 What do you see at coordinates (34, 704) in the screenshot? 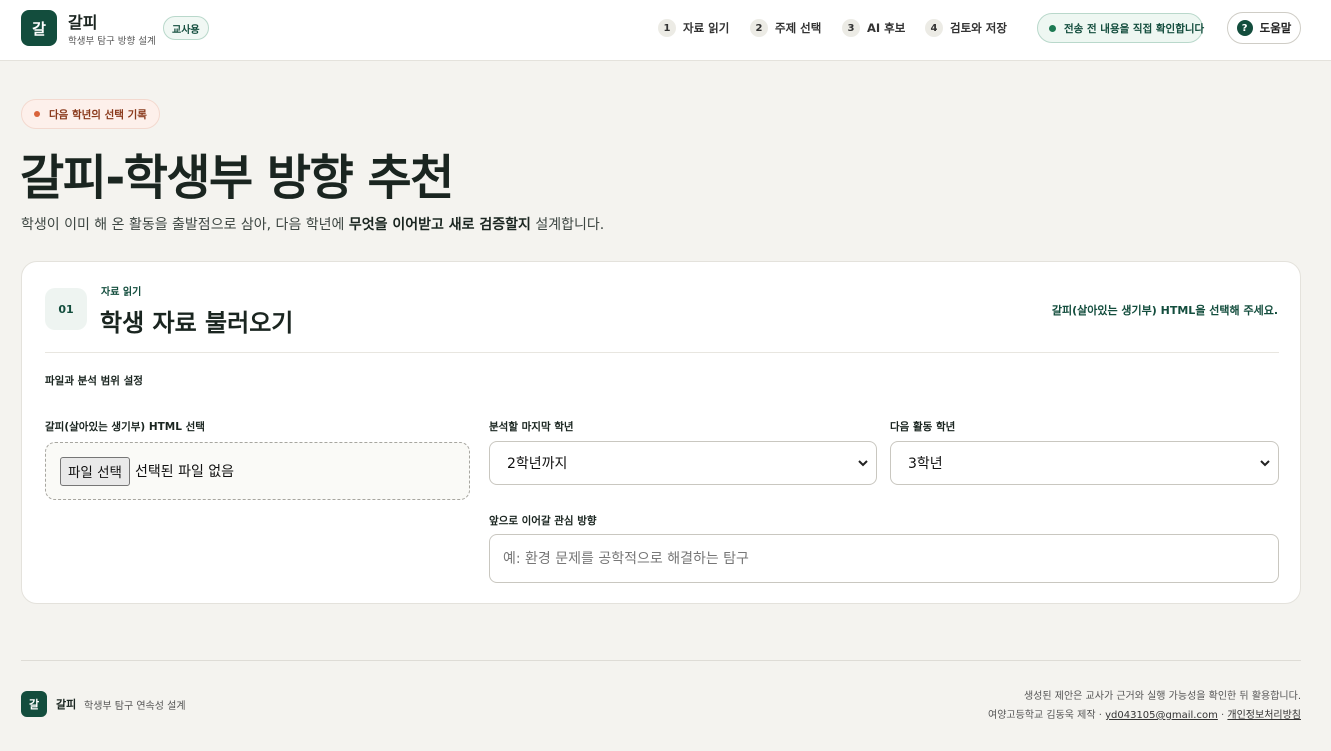
I see `footer-logo: 갈` at bounding box center [34, 704].